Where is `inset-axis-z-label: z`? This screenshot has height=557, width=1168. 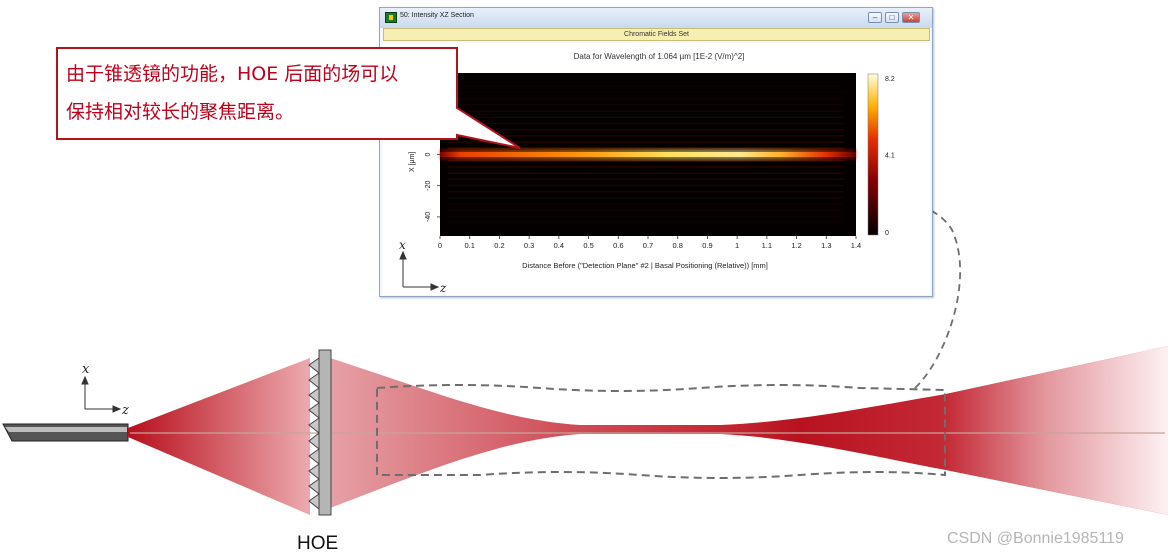 inset-axis-z-label: z is located at coordinates (443, 288).